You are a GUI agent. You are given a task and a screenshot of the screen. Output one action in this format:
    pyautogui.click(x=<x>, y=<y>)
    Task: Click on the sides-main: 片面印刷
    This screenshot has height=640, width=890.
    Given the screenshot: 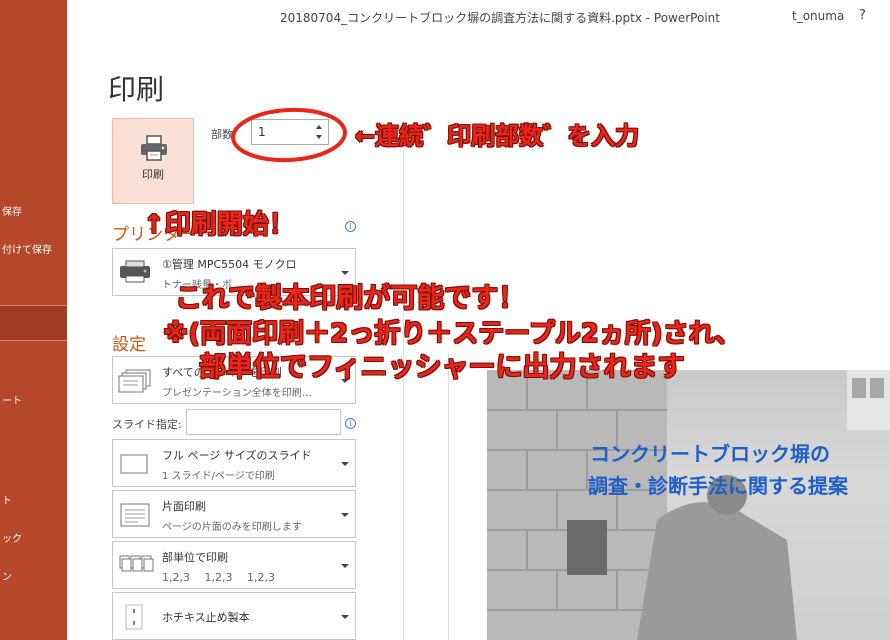 What is the action you would take?
    pyautogui.click(x=184, y=506)
    